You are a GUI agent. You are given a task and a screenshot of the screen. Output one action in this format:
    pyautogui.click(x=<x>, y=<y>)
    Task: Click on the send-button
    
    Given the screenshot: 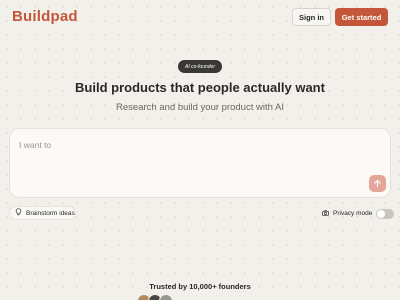 What is the action you would take?
    pyautogui.click(x=377, y=183)
    